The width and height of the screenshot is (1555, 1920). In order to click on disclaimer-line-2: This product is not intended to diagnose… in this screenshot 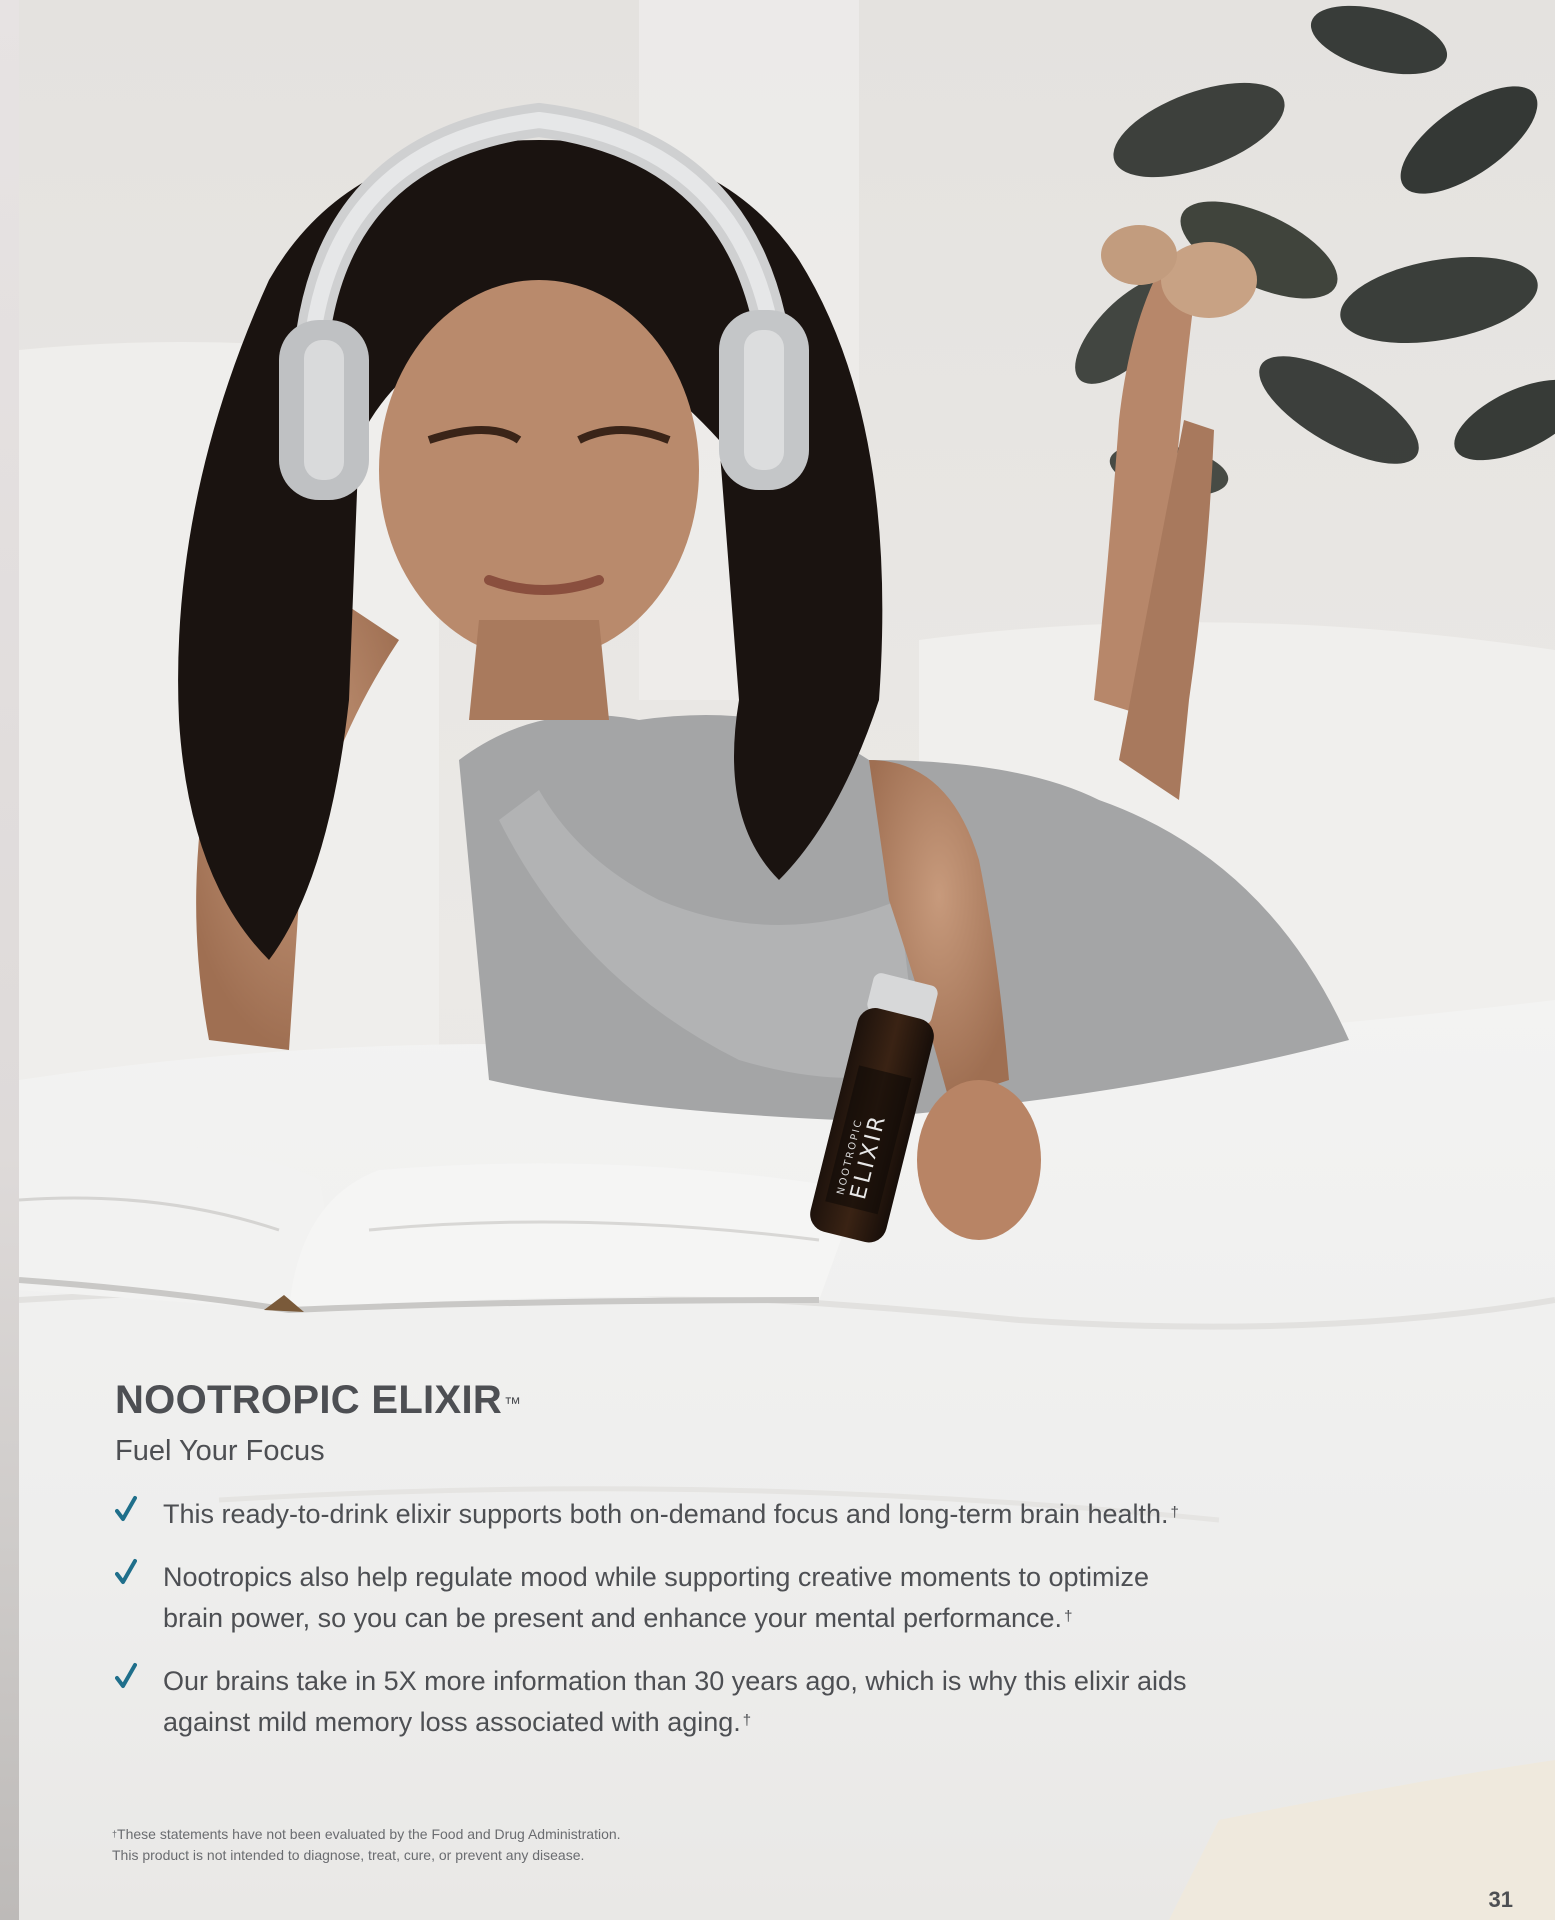, I will do `click(348, 1855)`.